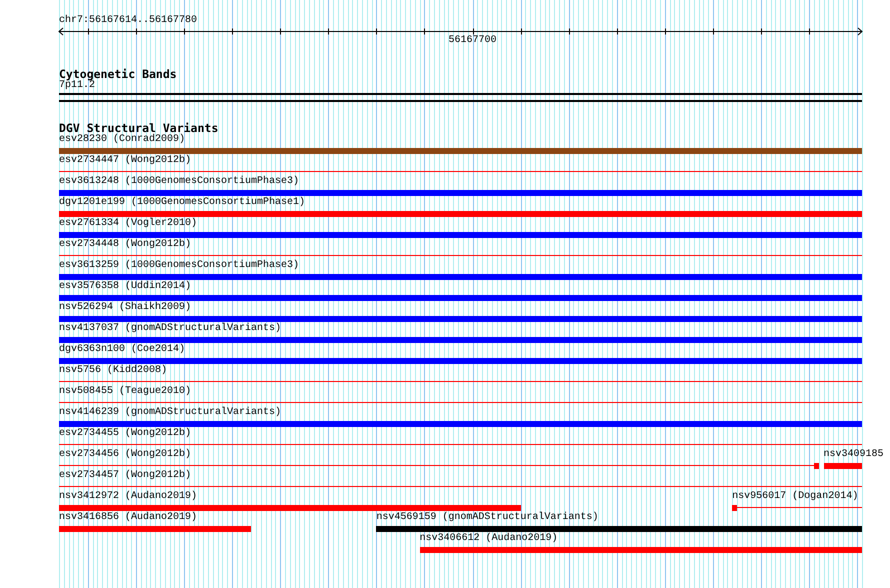  Describe the element at coordinates (128, 497) in the screenshot. I see `feature-label: nsv3412972 (Audano2019)` at that location.